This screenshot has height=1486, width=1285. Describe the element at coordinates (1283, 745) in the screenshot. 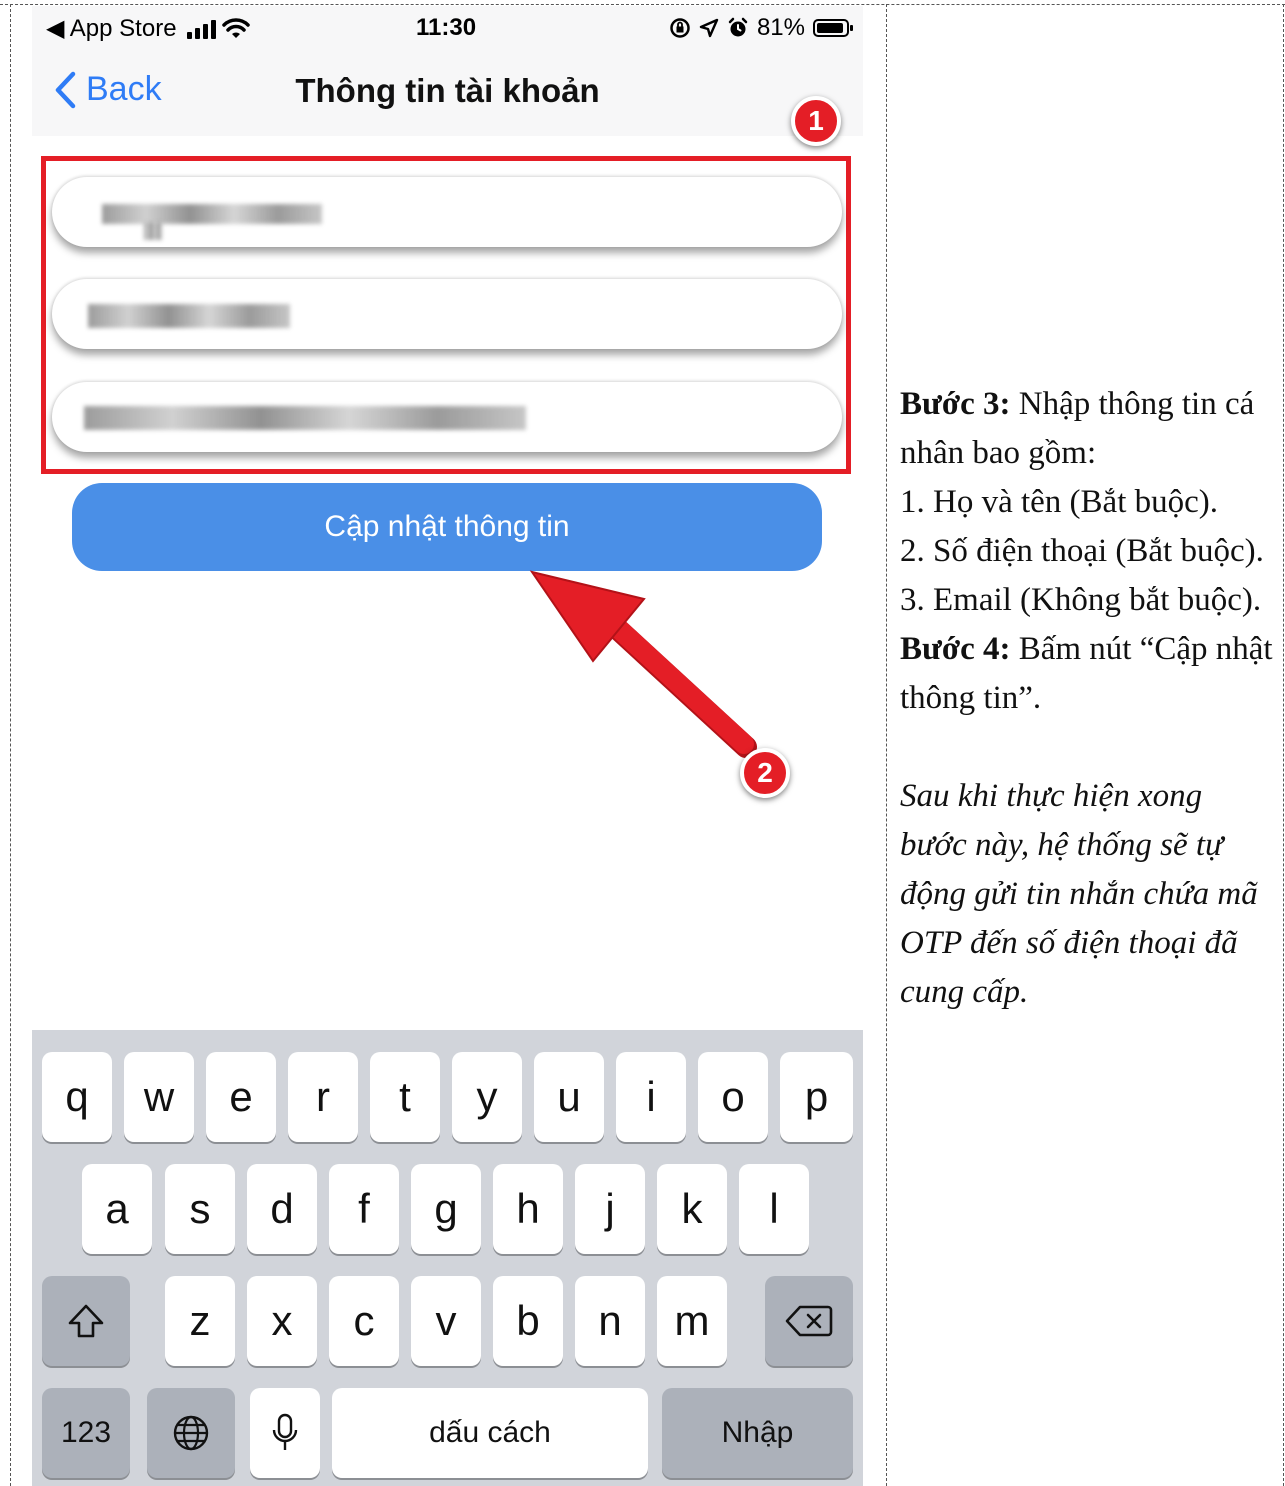

I see `frame-border-right` at that location.